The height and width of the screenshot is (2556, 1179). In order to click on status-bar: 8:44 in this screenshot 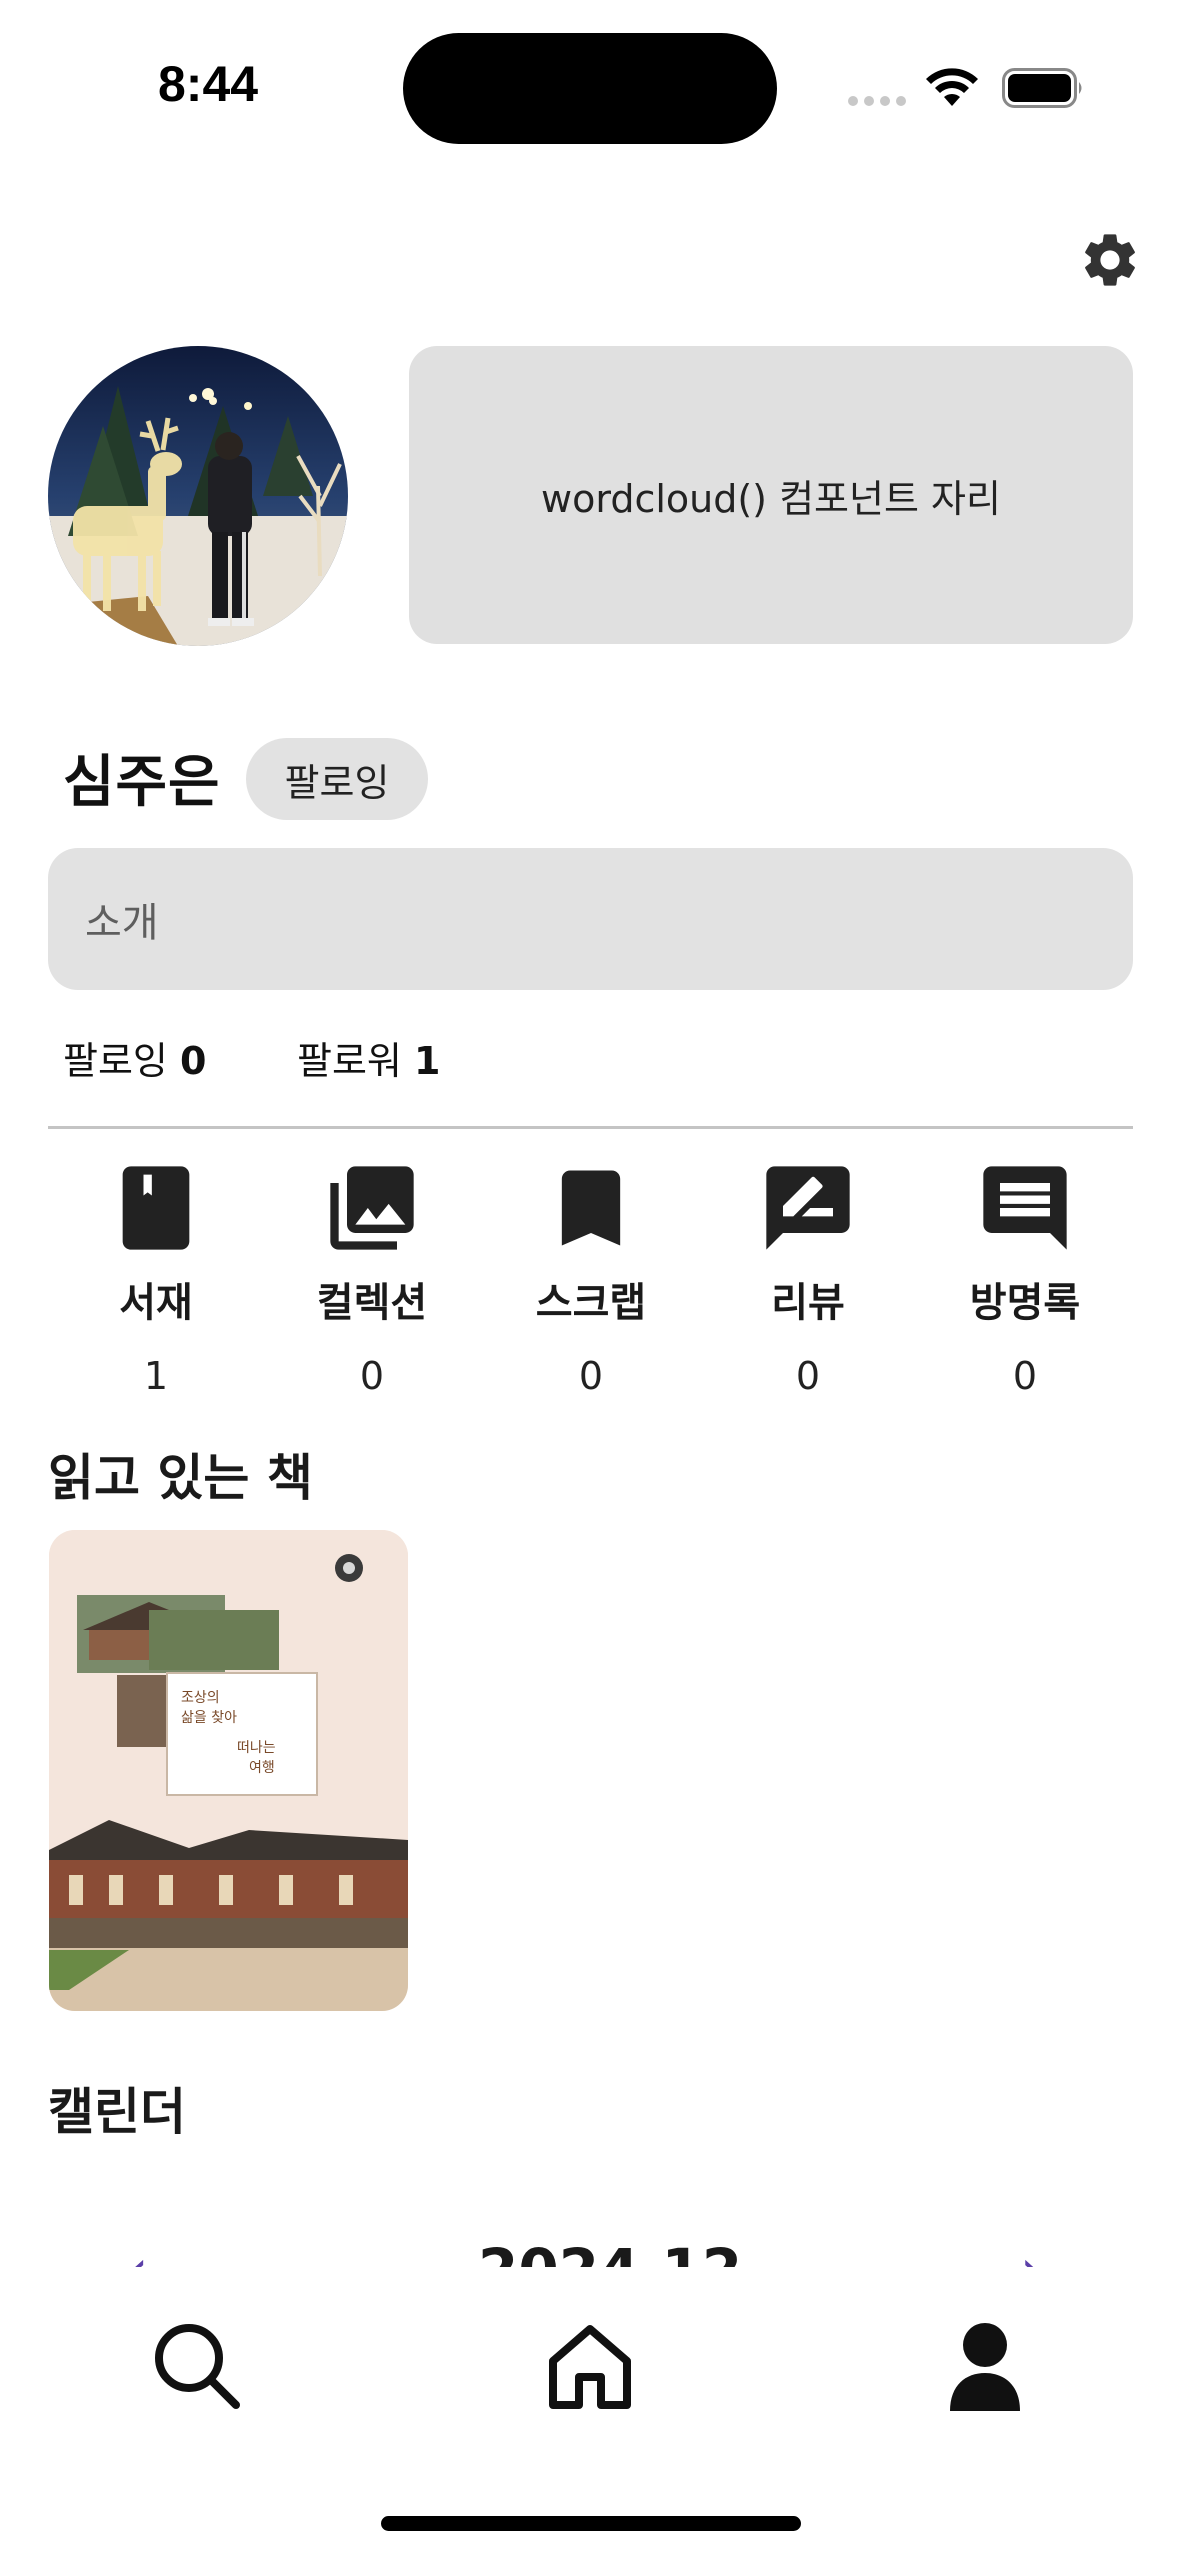, I will do `click(589, 85)`.